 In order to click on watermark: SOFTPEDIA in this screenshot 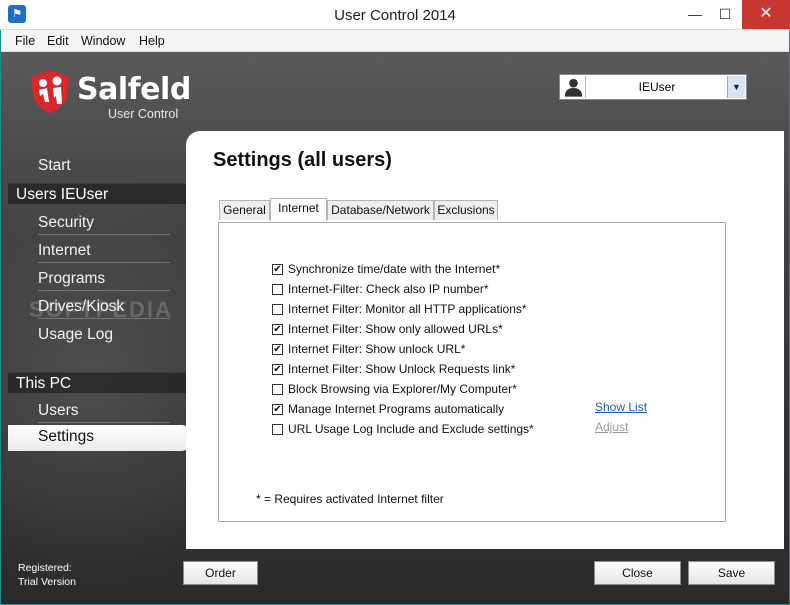, I will do `click(101, 309)`.